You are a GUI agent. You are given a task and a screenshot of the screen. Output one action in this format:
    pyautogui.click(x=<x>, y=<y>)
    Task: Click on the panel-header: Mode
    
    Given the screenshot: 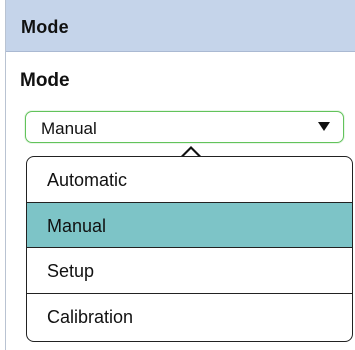 What is the action you would take?
    pyautogui.click(x=180, y=26)
    